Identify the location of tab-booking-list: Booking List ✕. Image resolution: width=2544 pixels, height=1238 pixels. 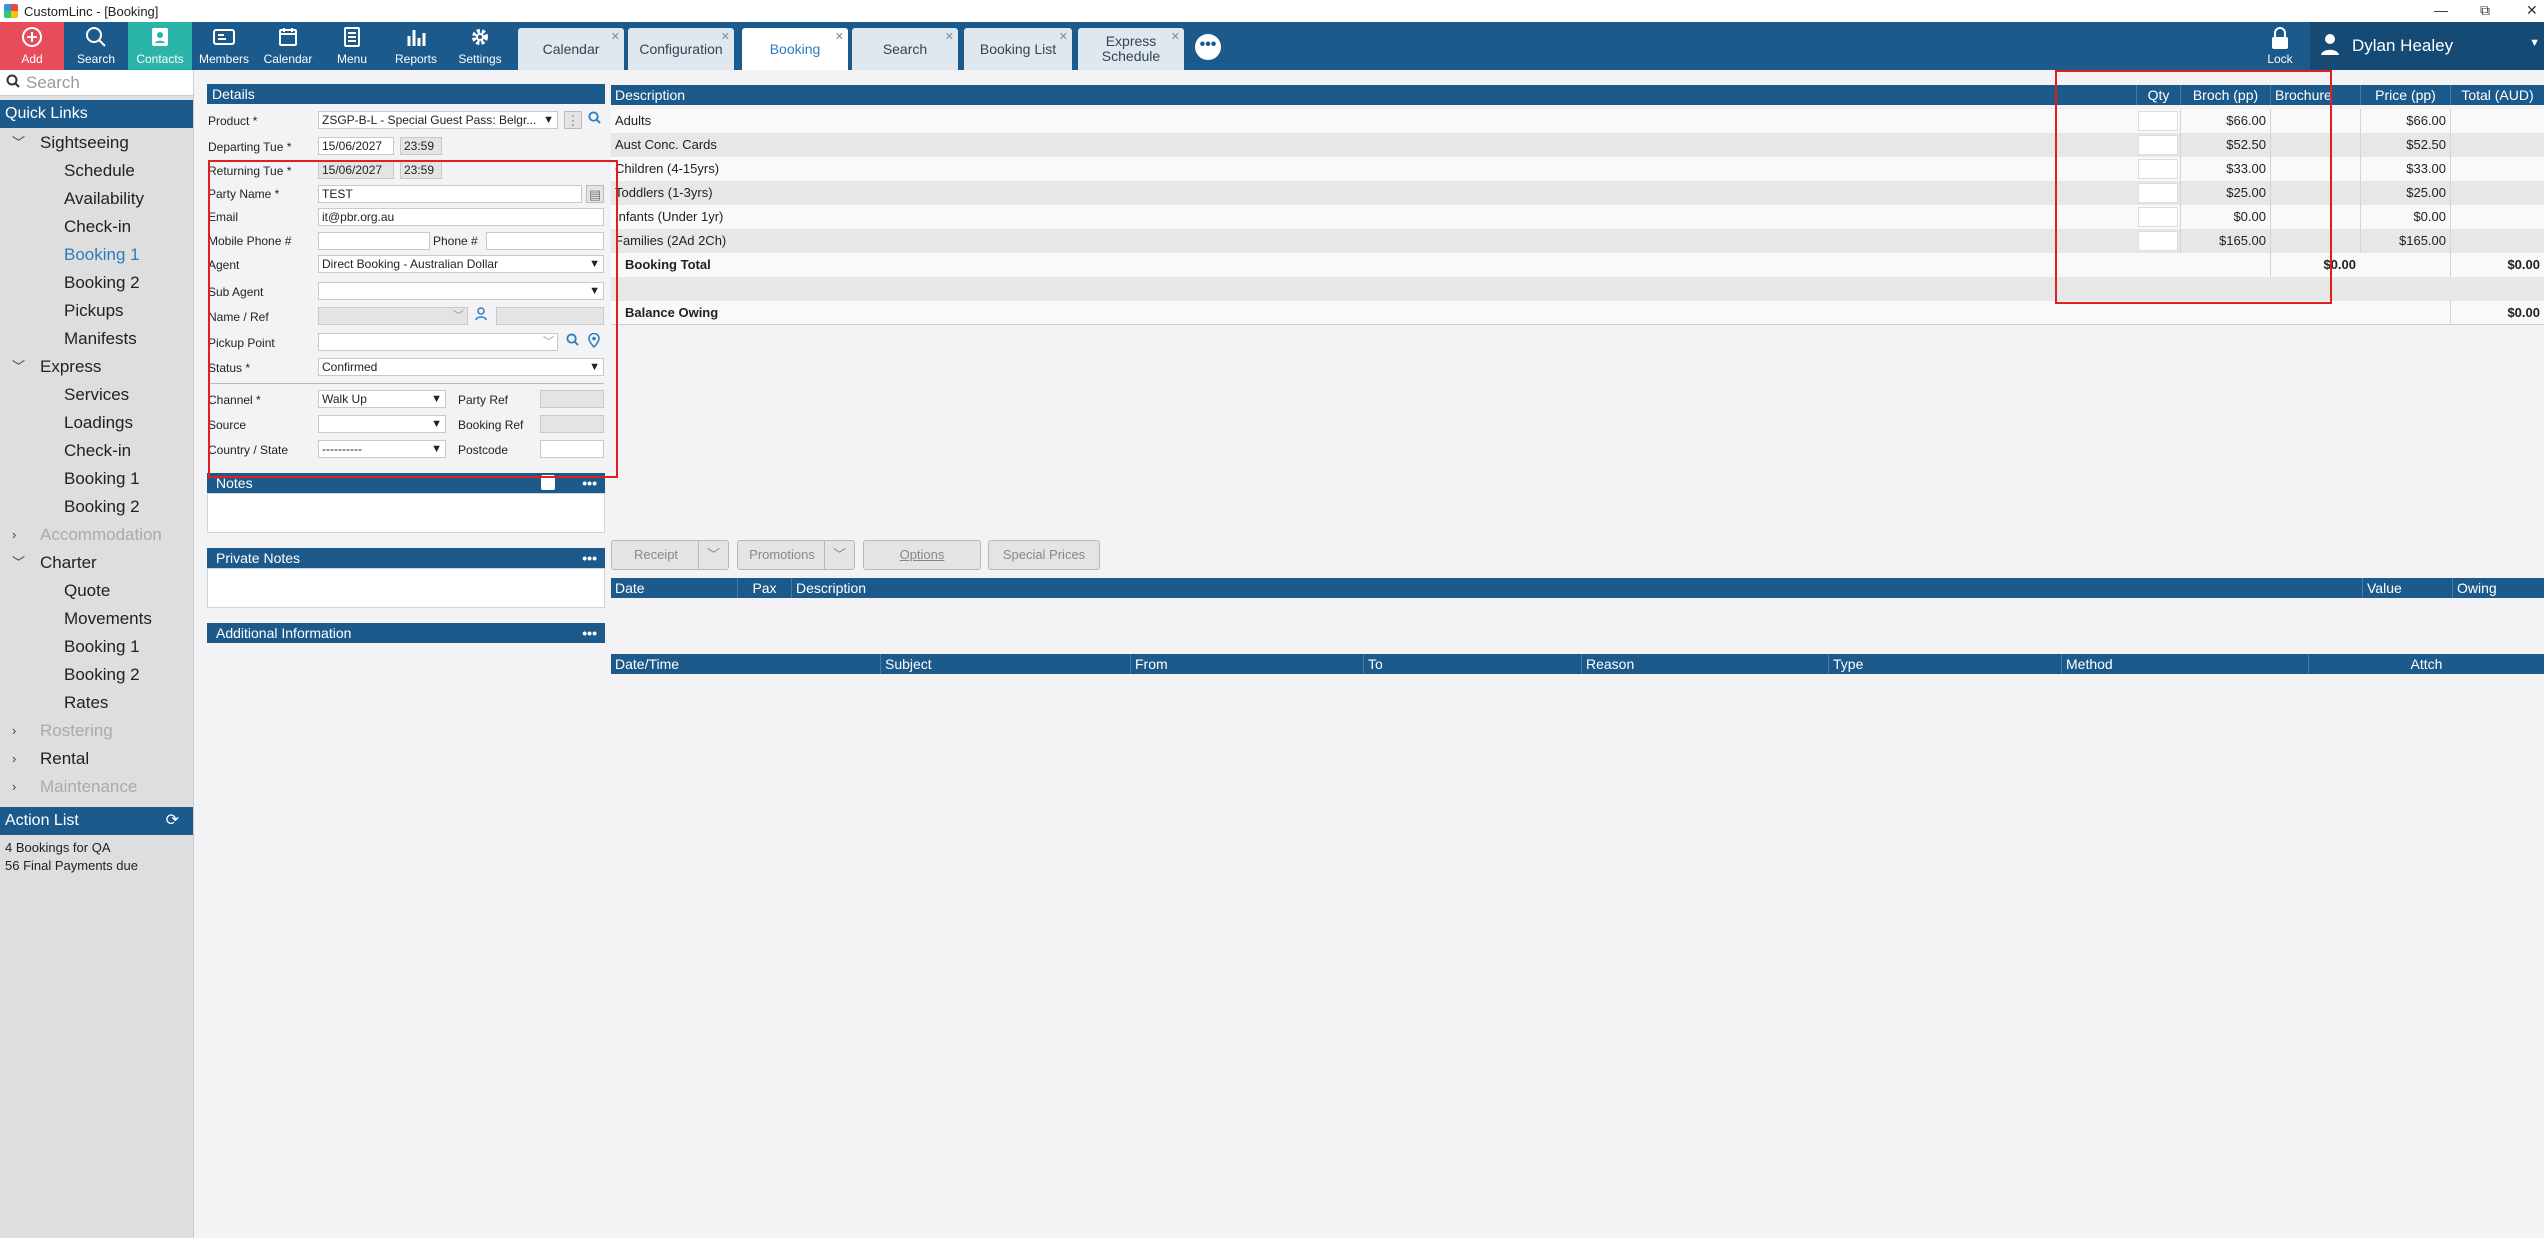
(1018, 49).